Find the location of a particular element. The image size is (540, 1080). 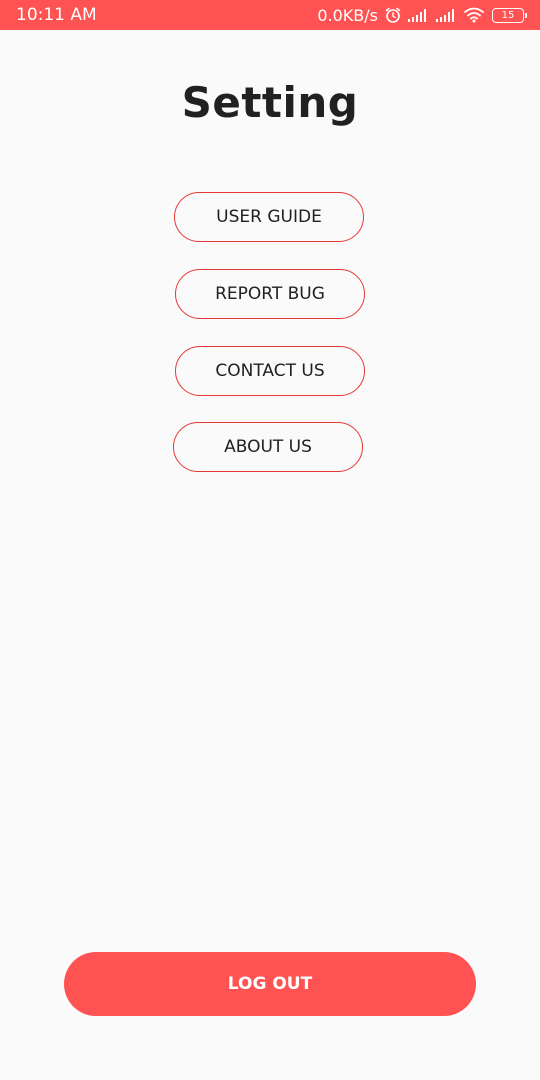

contact-us-button: CONTACT US is located at coordinates (270, 371).